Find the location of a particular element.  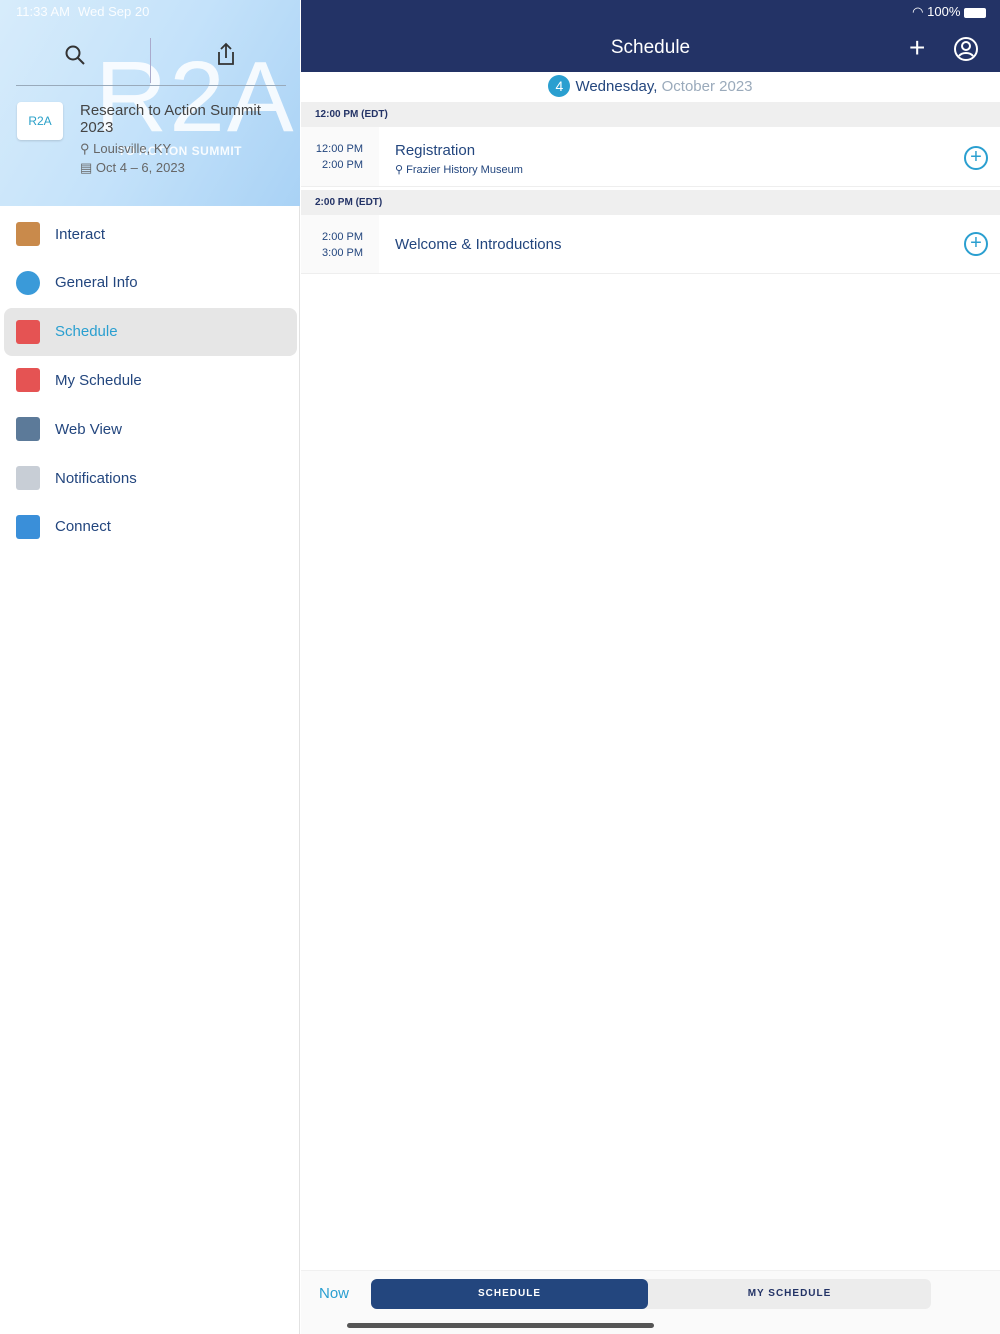

session-times: 2:00 PM 3:00 PM is located at coordinates (340, 244).